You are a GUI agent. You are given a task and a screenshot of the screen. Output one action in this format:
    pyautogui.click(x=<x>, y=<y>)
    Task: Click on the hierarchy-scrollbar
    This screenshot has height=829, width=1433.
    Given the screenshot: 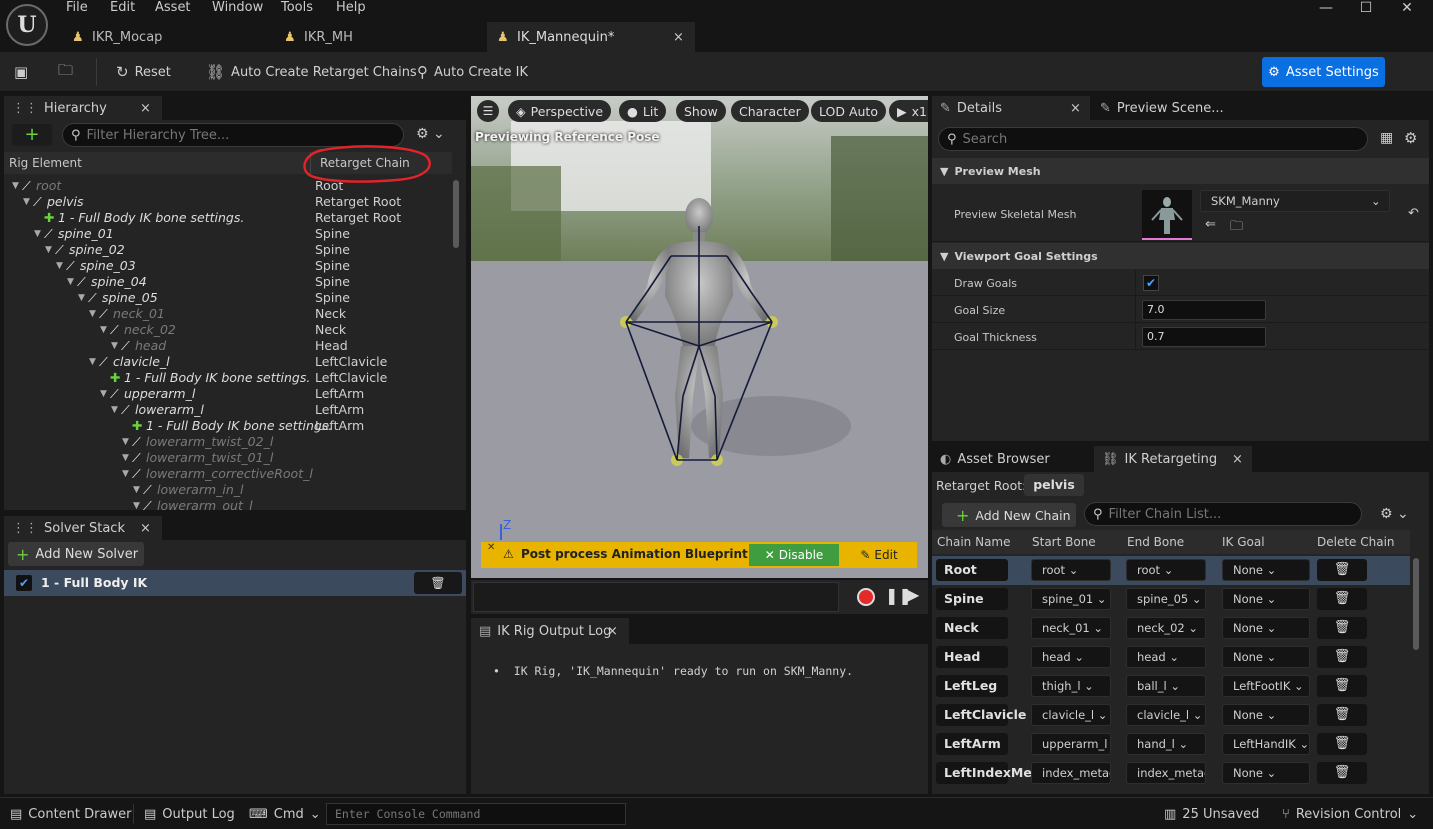 What is the action you would take?
    pyautogui.click(x=456, y=214)
    